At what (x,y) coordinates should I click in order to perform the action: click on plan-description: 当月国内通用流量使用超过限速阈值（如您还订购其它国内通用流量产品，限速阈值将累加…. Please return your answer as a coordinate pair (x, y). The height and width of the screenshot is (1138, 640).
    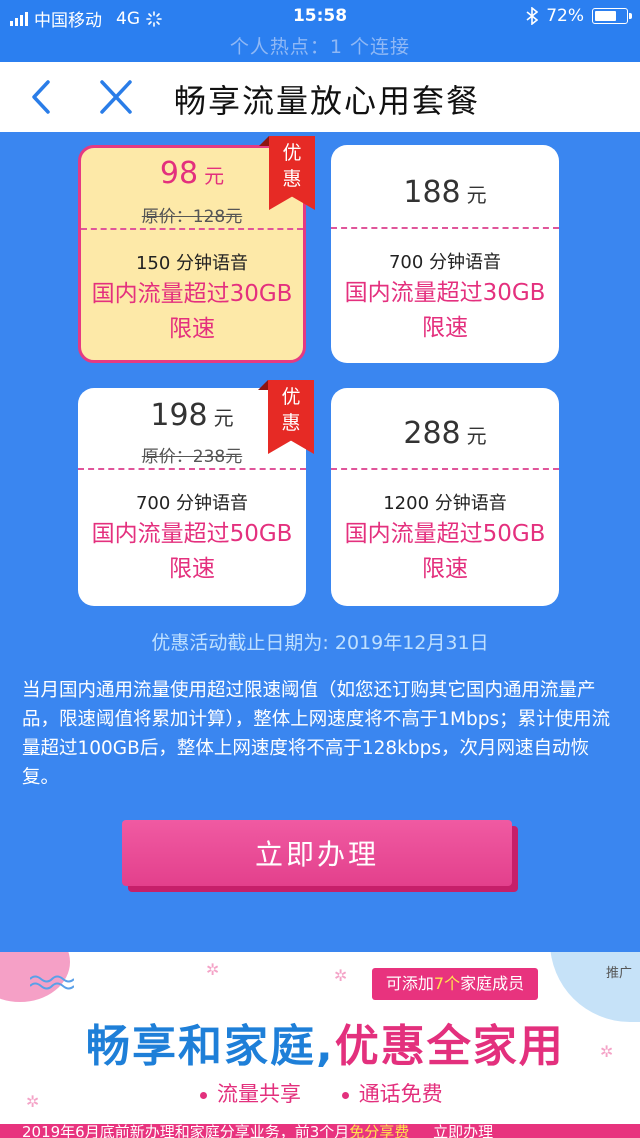
    Looking at the image, I should click on (316, 734).